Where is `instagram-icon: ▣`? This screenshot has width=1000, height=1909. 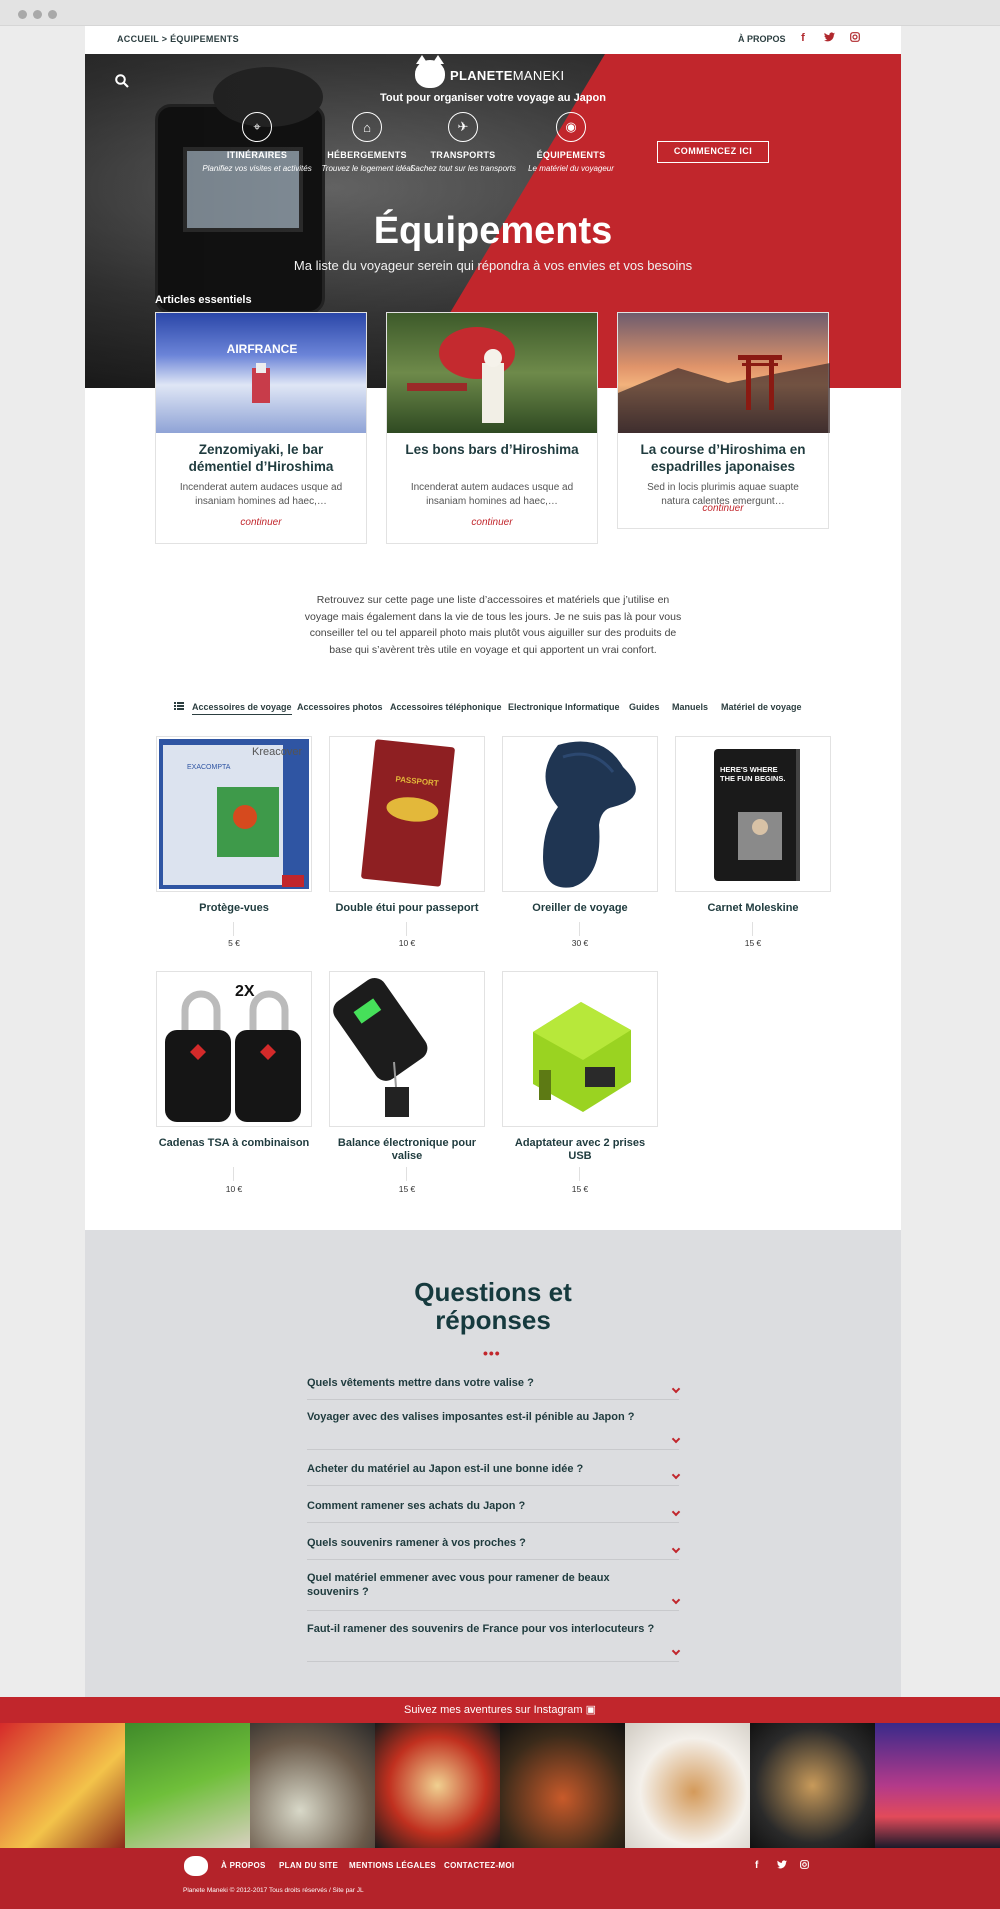 instagram-icon: ▣ is located at coordinates (590, 1710).